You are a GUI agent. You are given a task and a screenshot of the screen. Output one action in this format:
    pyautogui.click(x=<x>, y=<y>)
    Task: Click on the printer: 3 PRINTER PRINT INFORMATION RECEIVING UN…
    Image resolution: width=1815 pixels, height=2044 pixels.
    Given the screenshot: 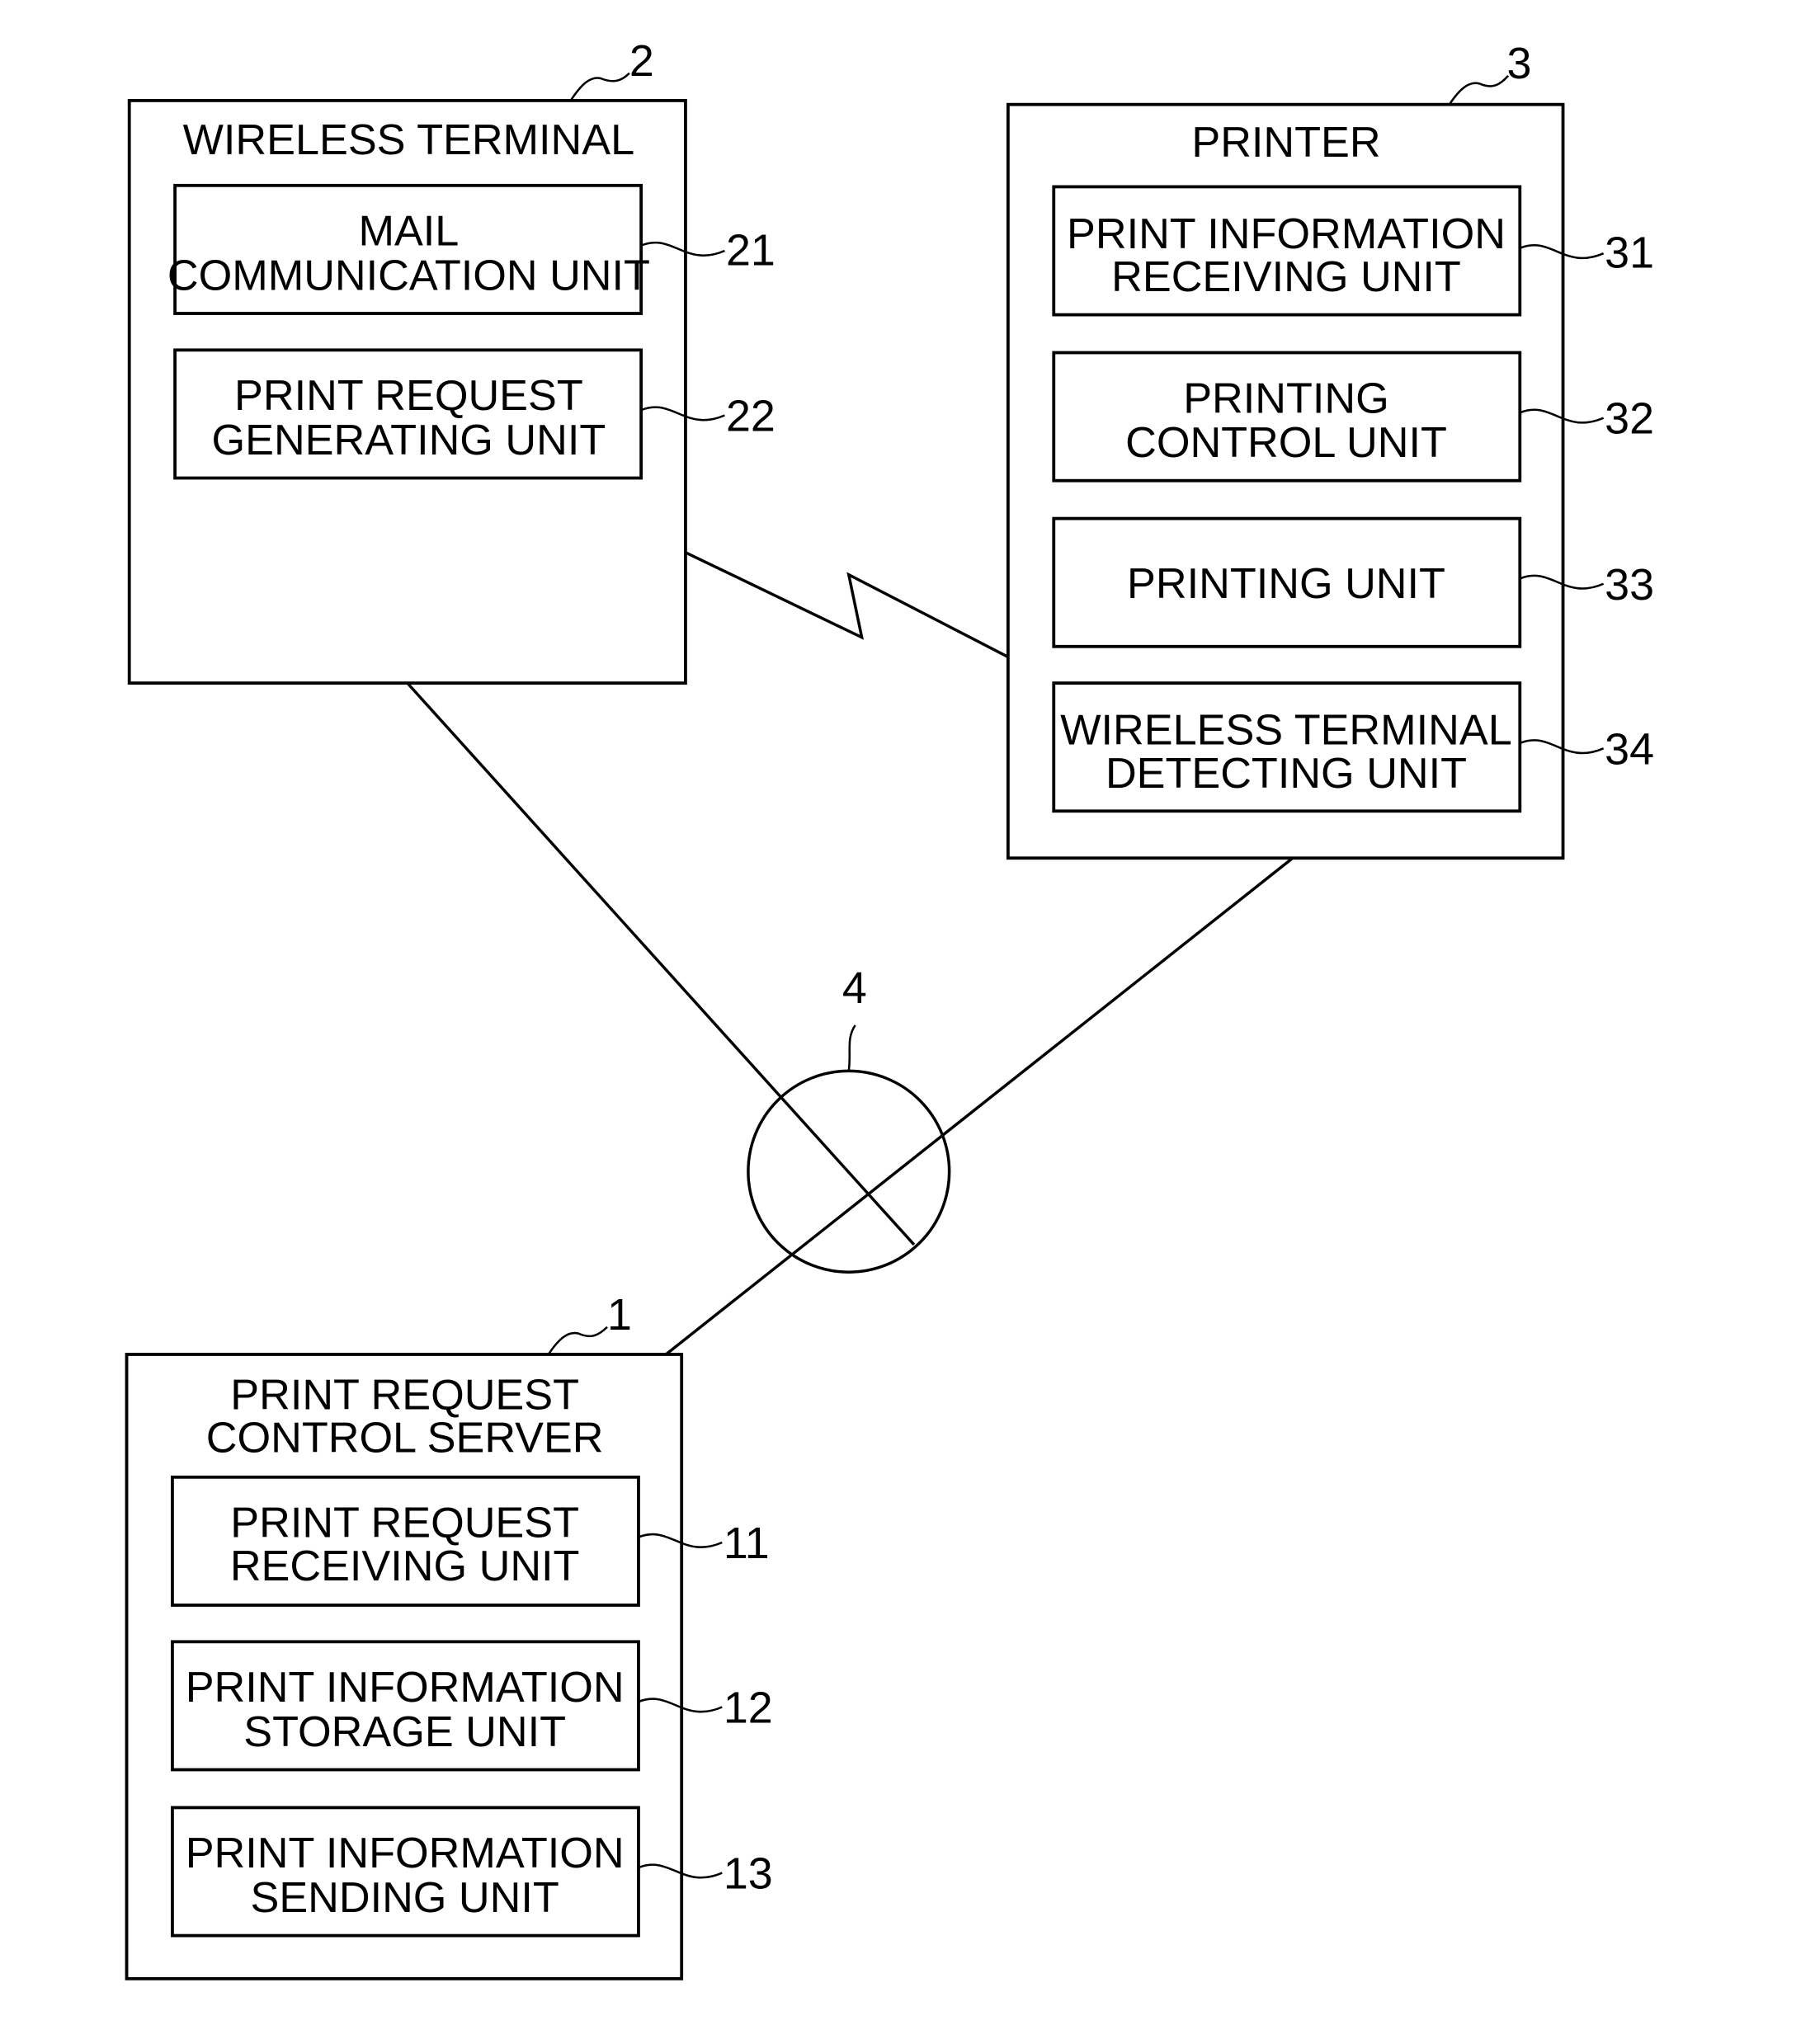 What is the action you would take?
    pyautogui.click(x=1330, y=449)
    